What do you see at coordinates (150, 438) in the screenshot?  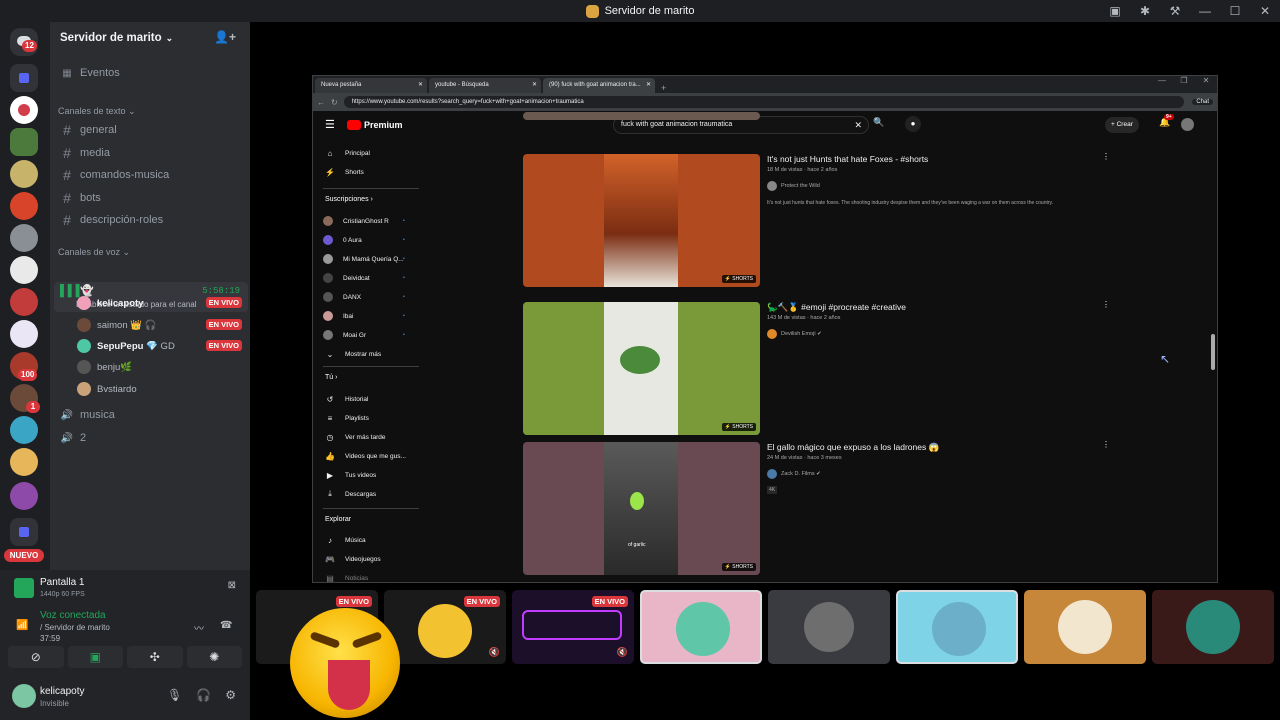 I see `voice-channel-2: 🔊 2` at bounding box center [150, 438].